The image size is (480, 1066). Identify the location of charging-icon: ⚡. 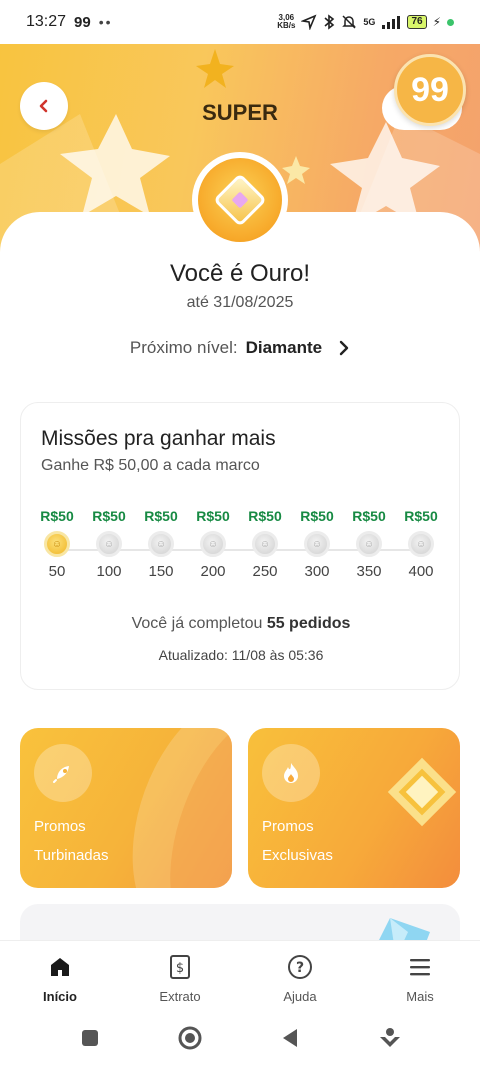
(436, 22).